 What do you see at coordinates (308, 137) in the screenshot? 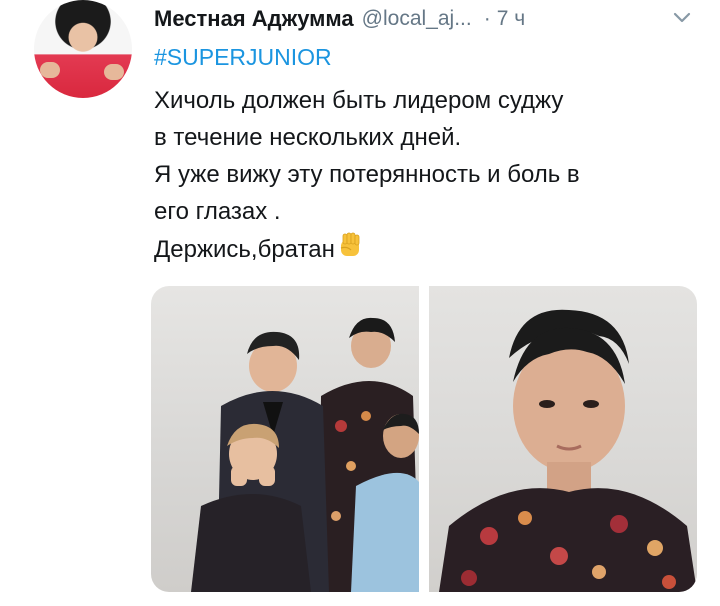
I see `tweet-text-line: в течение нескольких дней.` at bounding box center [308, 137].